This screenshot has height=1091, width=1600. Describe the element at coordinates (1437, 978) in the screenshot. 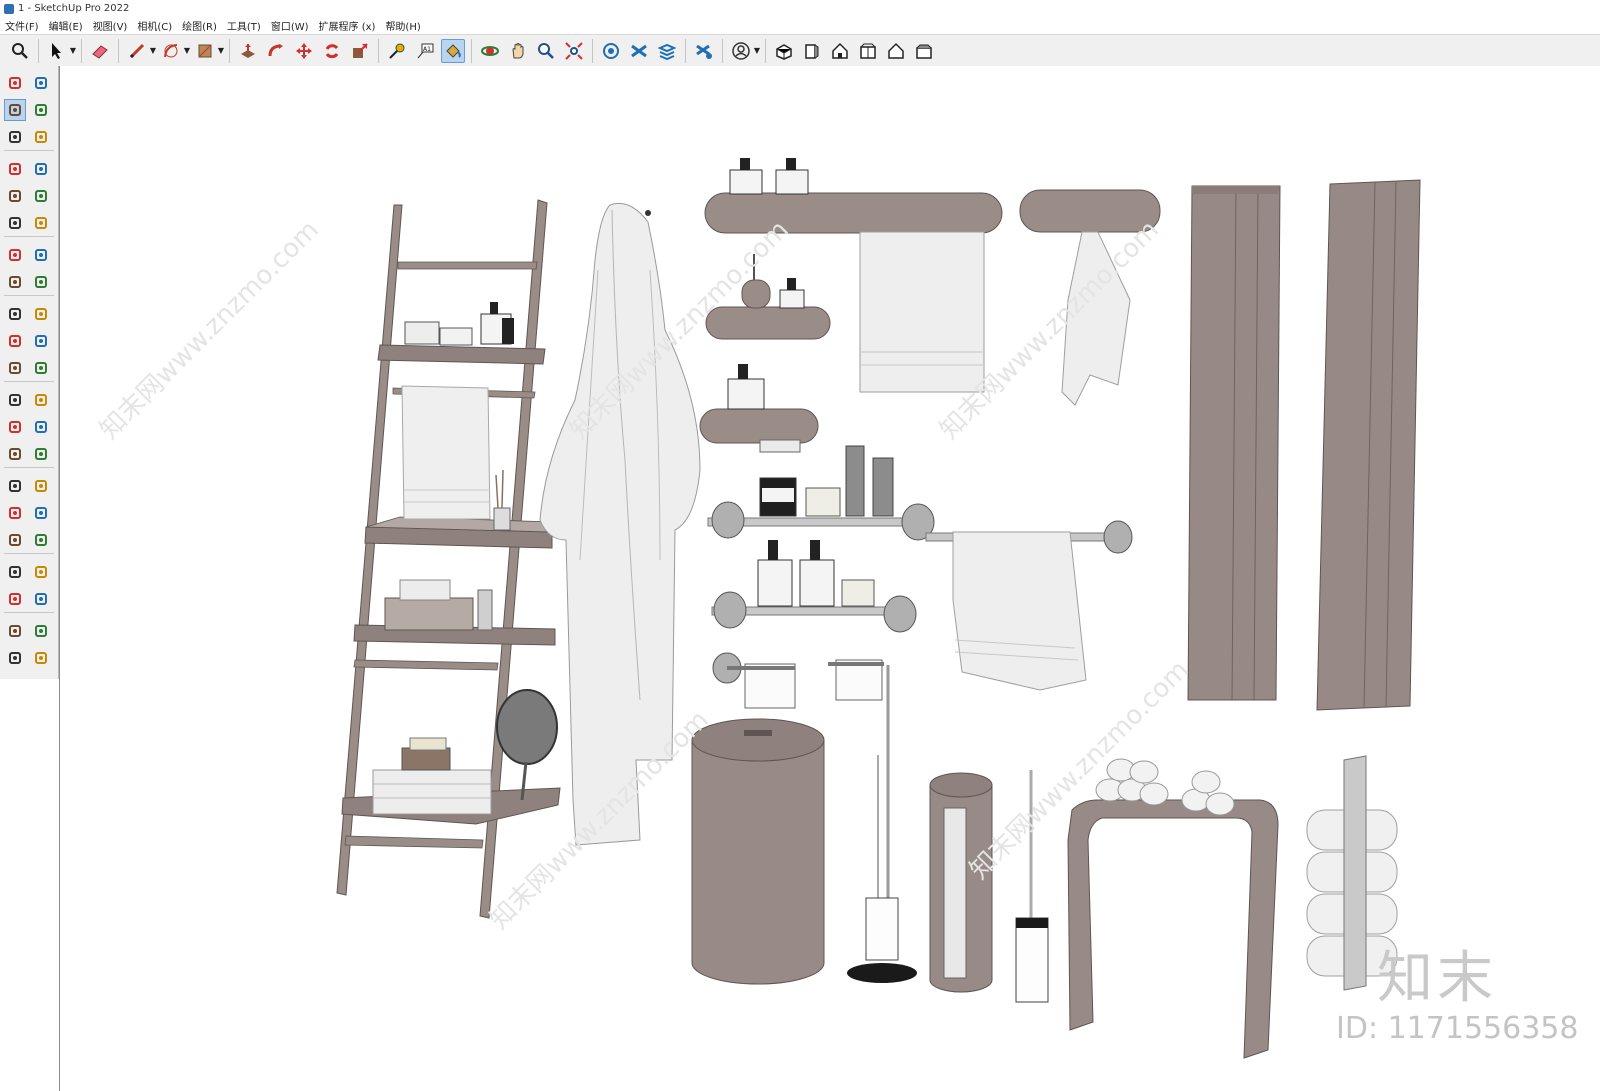

I see `brand-logo-text: 知末` at that location.